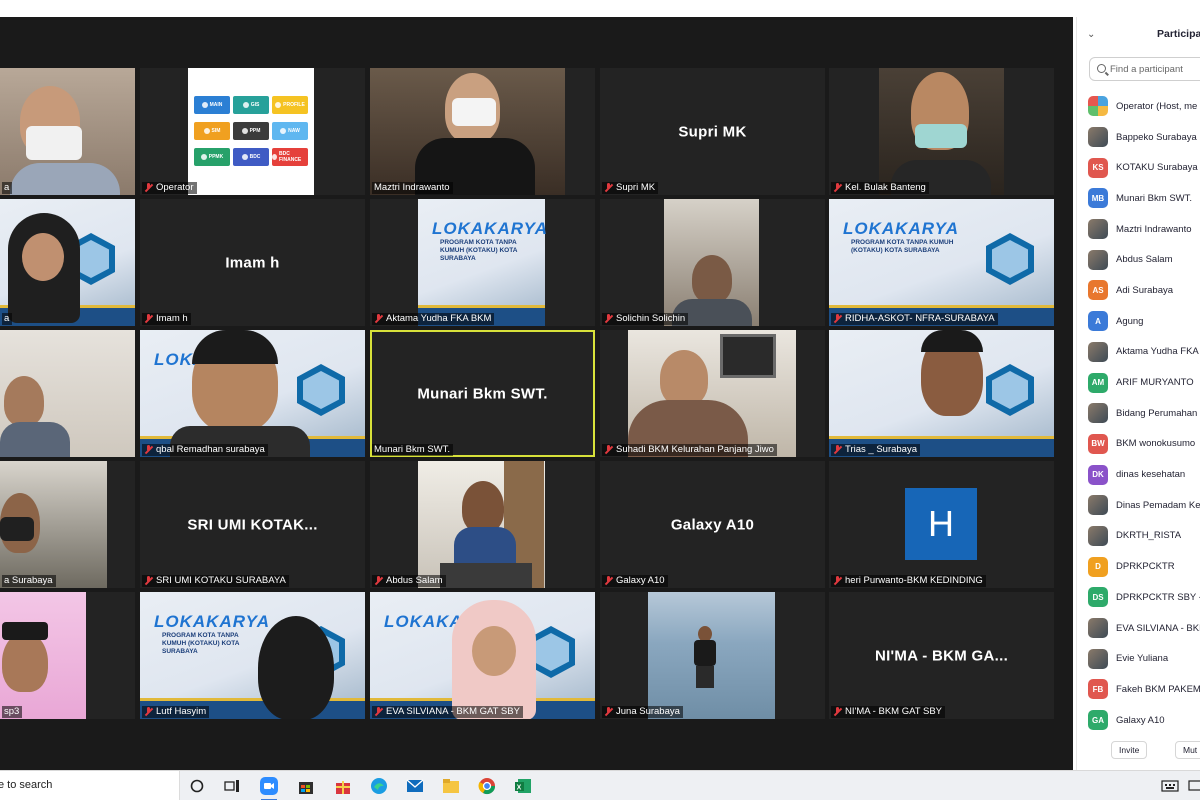  I want to click on active-speaker-tile: Munari Bkm SWT. Munari Bkm SWT., so click(482, 393).